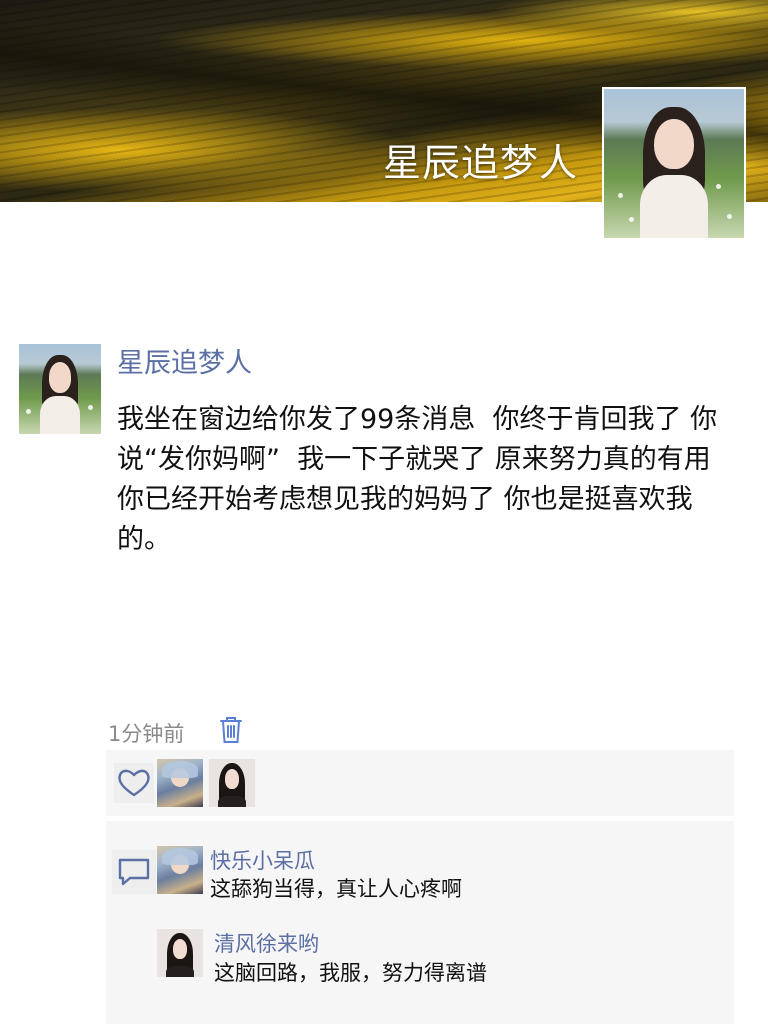 The image size is (768, 1024). What do you see at coordinates (262, 860) in the screenshot?
I see `comment-author-name: 快乐小呆瓜` at bounding box center [262, 860].